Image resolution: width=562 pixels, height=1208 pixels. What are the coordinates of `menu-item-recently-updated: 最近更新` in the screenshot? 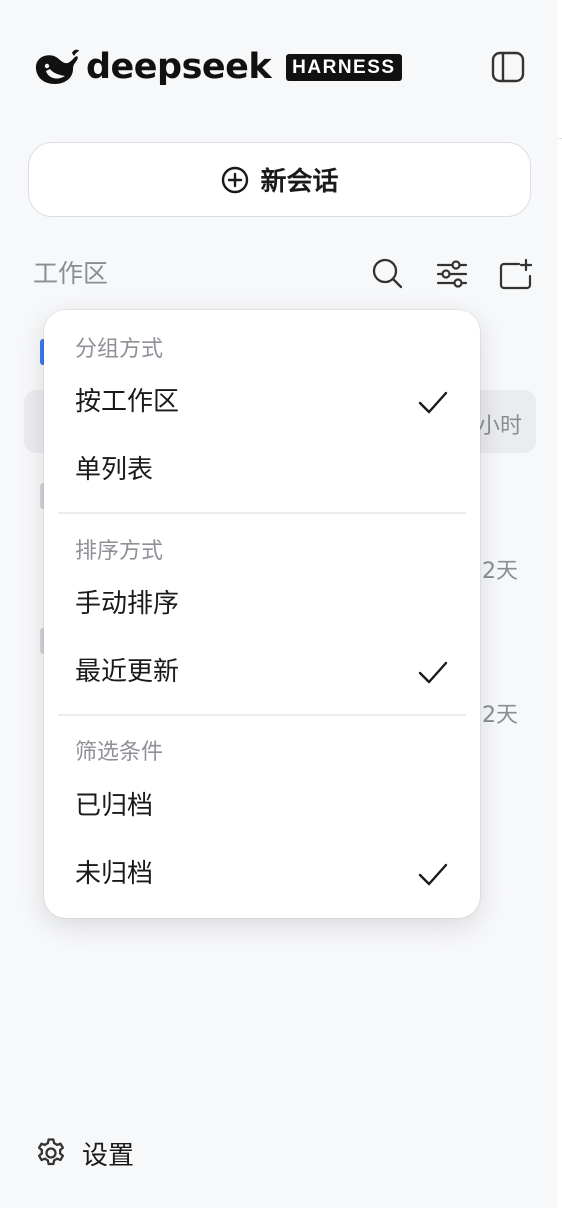 It's located at (262, 672).